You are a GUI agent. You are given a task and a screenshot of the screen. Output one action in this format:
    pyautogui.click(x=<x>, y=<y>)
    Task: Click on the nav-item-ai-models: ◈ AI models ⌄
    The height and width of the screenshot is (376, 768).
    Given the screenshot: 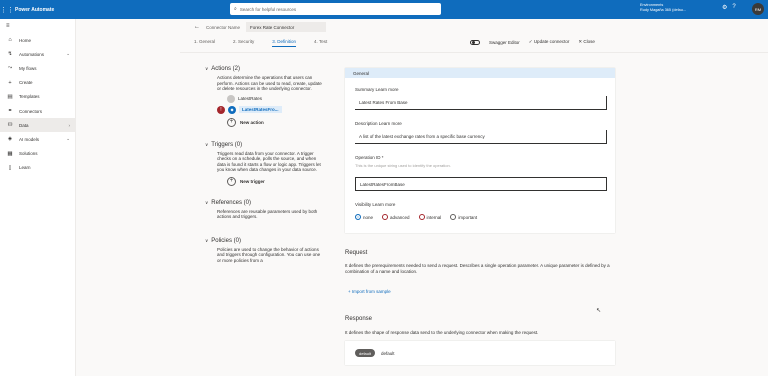 What is the action you would take?
    pyautogui.click(x=37, y=139)
    